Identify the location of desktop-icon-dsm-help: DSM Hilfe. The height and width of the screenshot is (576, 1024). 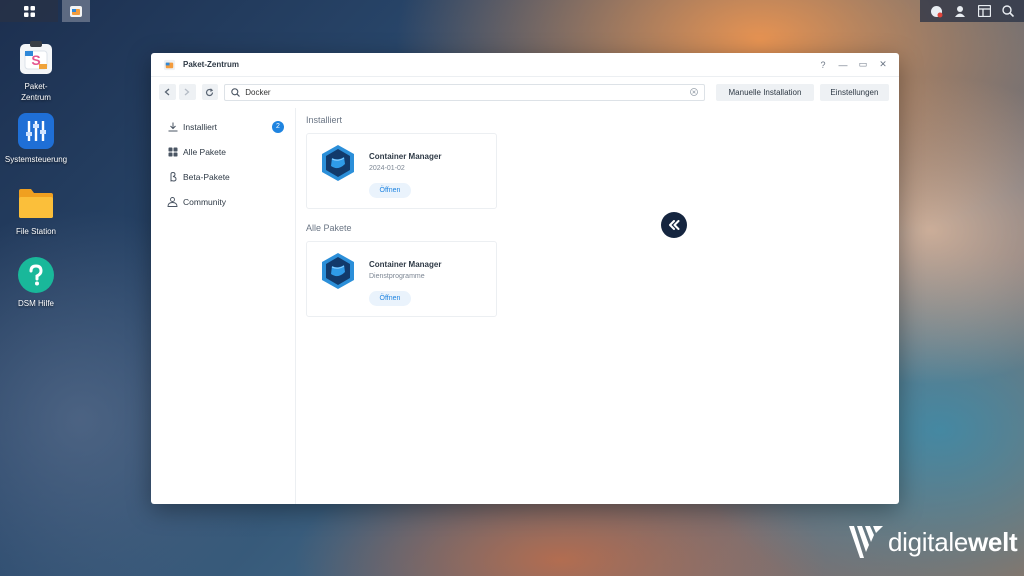
(36, 283).